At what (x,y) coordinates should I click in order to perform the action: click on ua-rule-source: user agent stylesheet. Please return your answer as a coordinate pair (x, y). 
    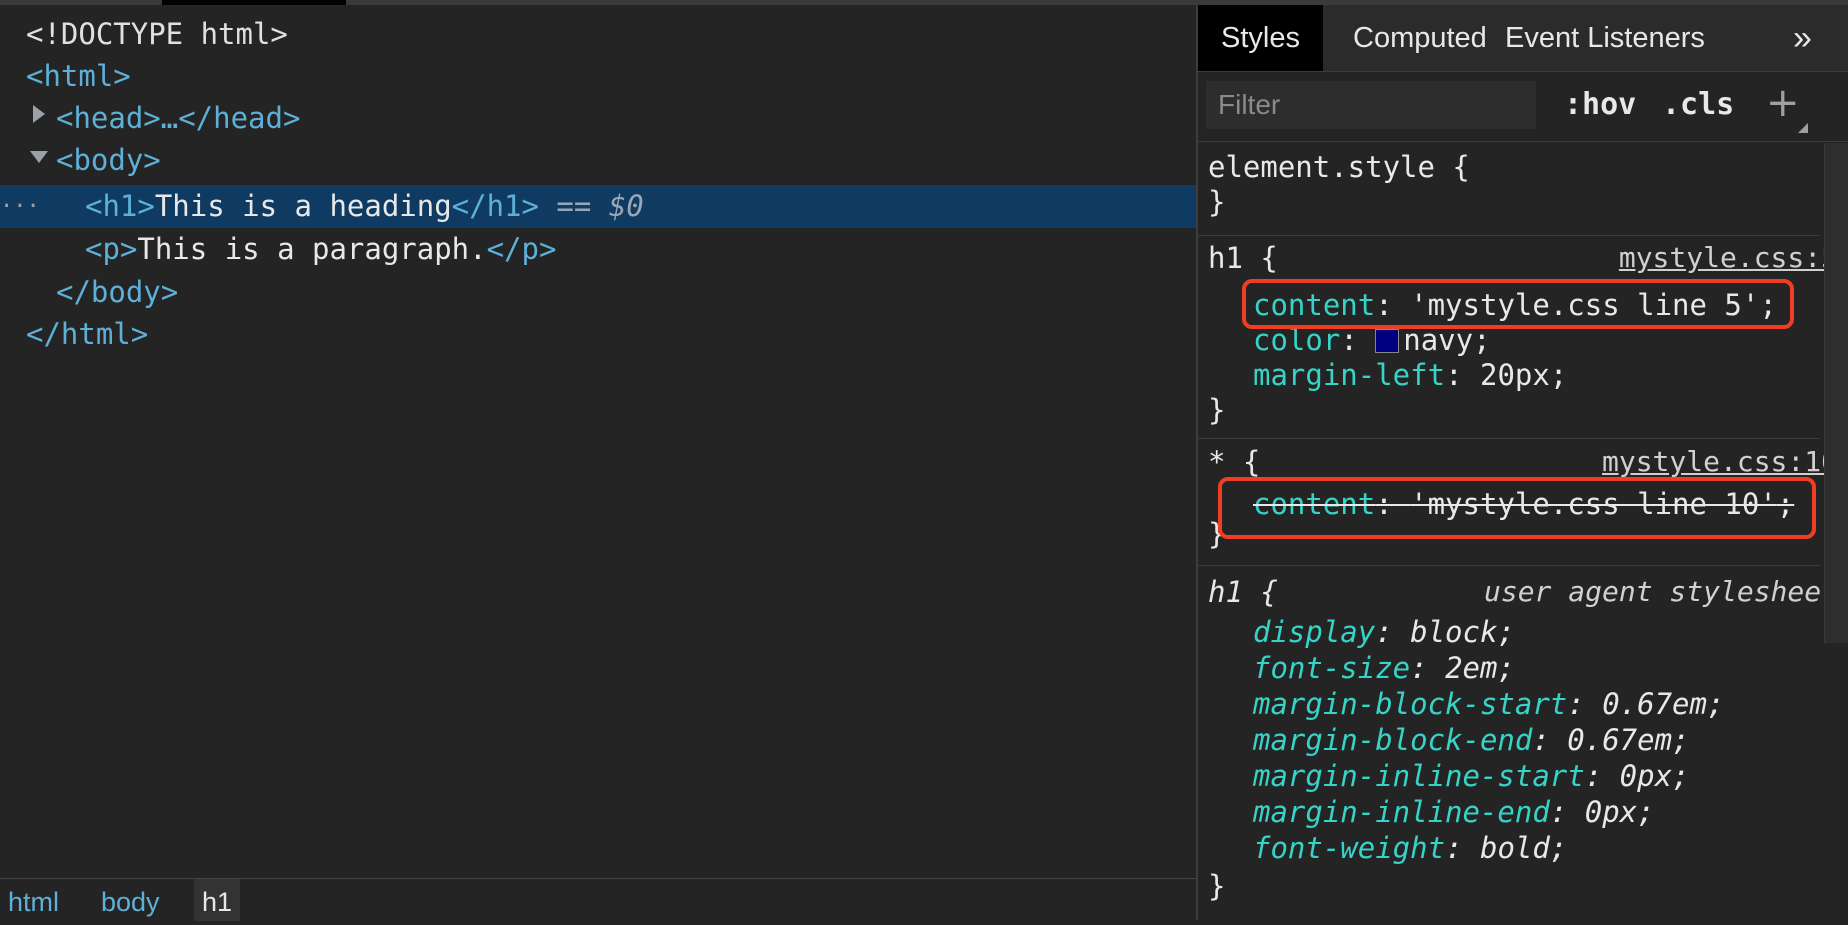
    Looking at the image, I should click on (1660, 591).